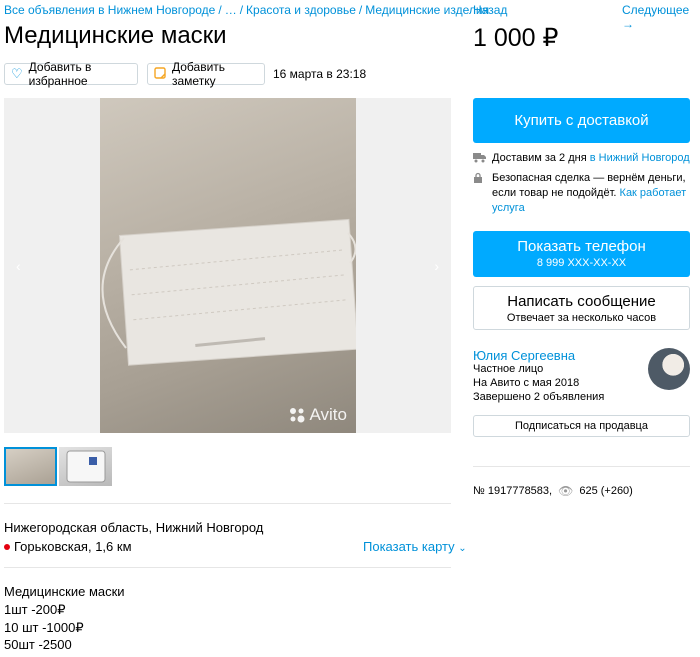 The image size is (700, 657). Describe the element at coordinates (508, 369) in the screenshot. I see `seller-type: Частное лицо` at that location.